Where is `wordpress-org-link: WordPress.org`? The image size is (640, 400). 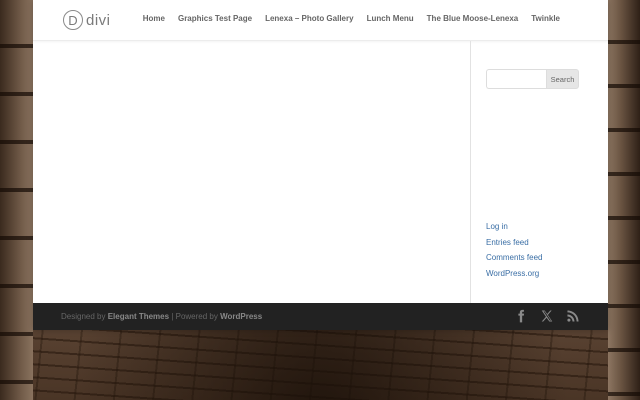 wordpress-org-link: WordPress.org is located at coordinates (512, 273).